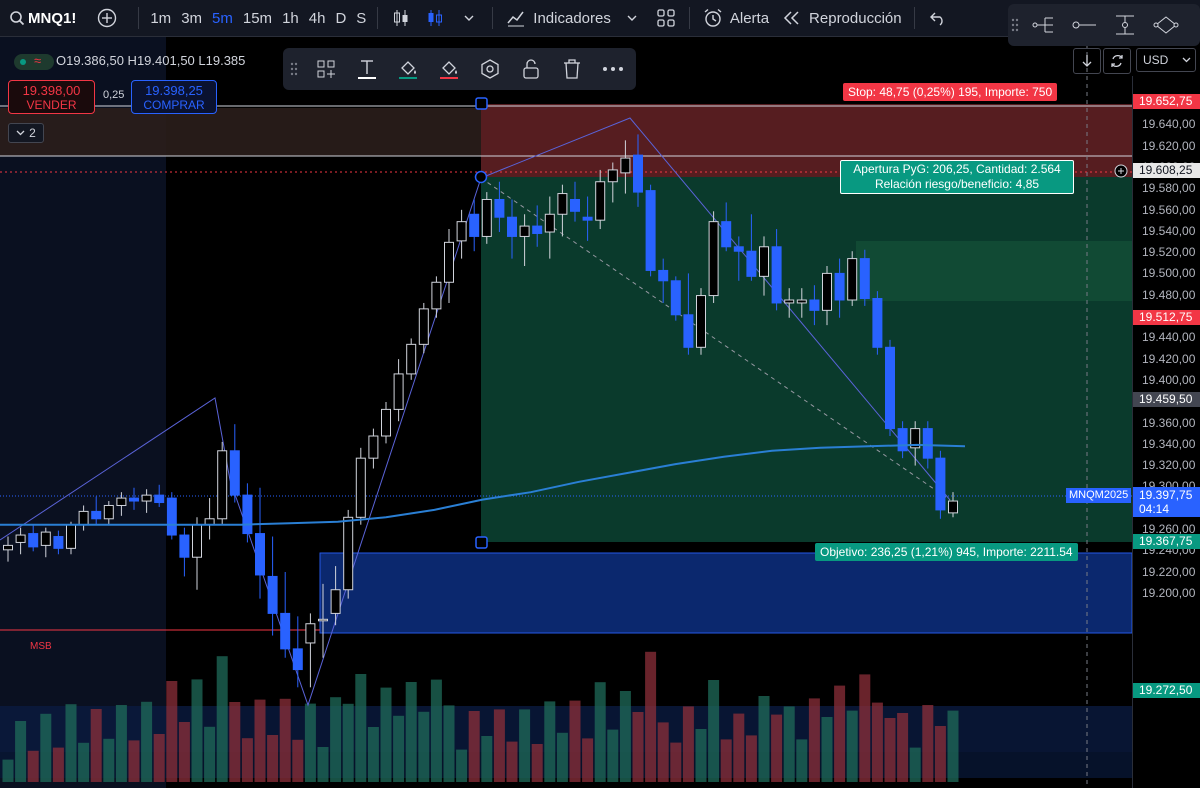 This screenshot has width=1200, height=788. Describe the element at coordinates (448, 69) in the screenshot. I see `stop-fill-color-button` at that location.